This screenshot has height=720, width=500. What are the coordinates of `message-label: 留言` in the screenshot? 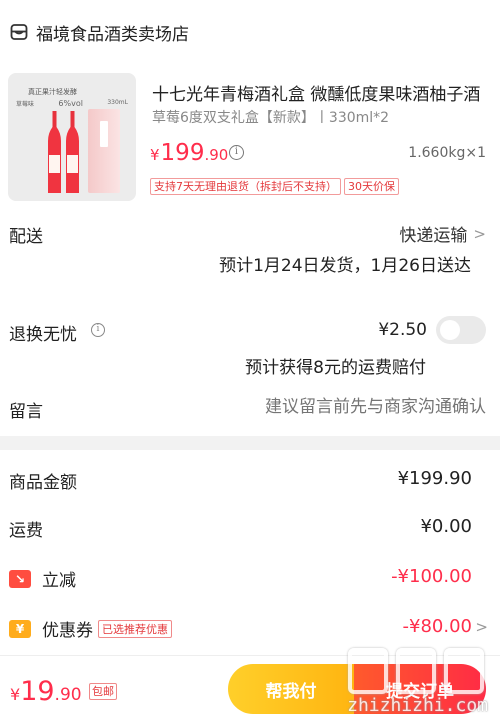 It's located at (26, 412).